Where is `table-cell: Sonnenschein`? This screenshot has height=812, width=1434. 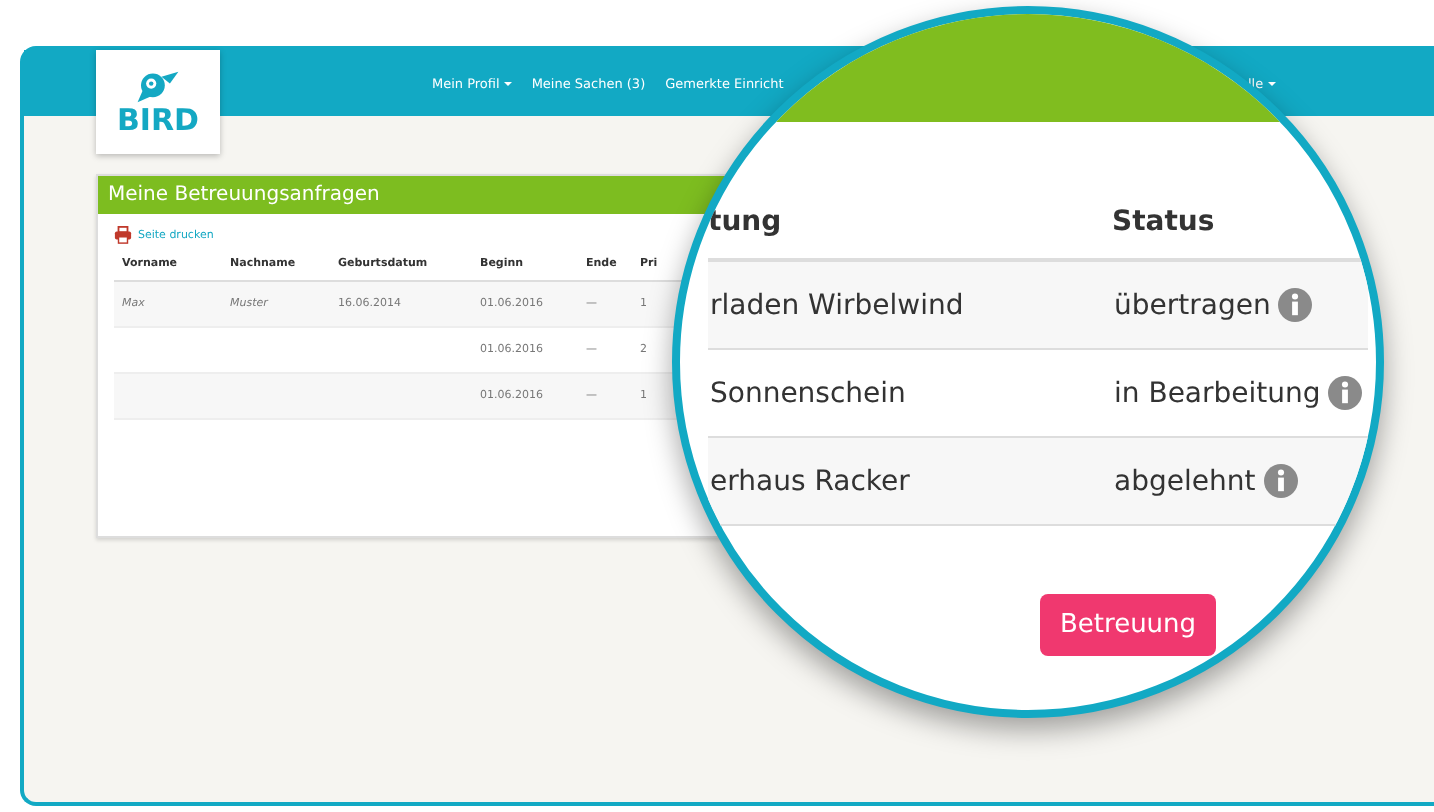
table-cell: Sonnenschein is located at coordinates (808, 393).